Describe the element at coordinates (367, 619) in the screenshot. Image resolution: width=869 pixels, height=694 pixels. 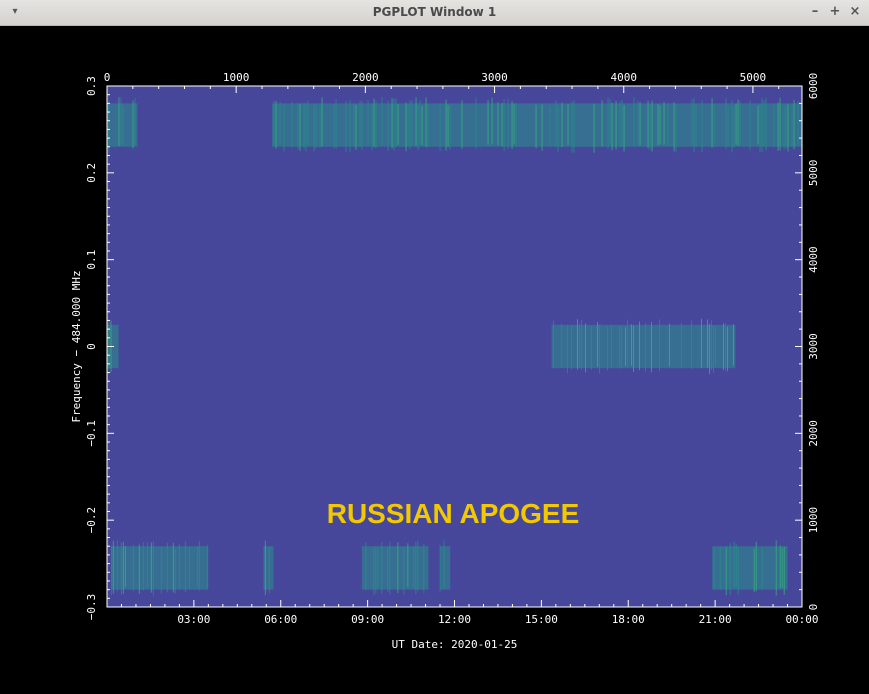
I see `x-bottom-tick-label: 09:00` at that location.